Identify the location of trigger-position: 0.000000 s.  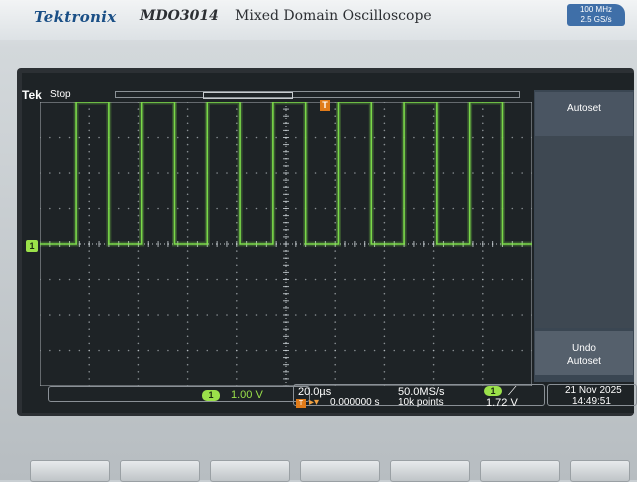
(355, 402).